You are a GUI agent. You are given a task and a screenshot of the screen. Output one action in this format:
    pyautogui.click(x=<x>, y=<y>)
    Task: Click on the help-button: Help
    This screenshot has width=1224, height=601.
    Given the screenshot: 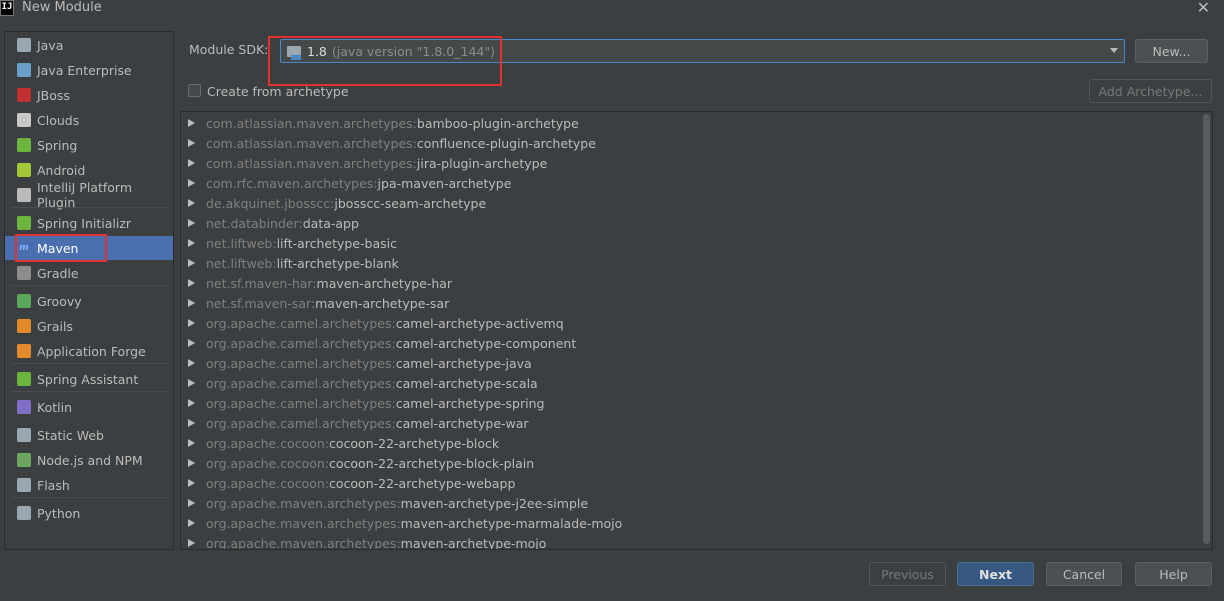 What is the action you would take?
    pyautogui.click(x=1173, y=574)
    